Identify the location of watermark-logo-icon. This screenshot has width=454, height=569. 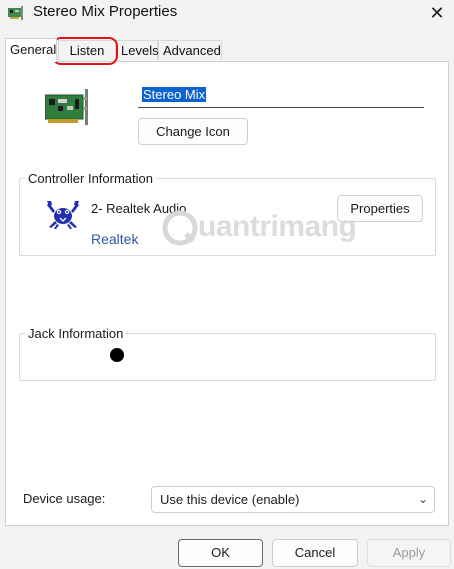
(180, 228).